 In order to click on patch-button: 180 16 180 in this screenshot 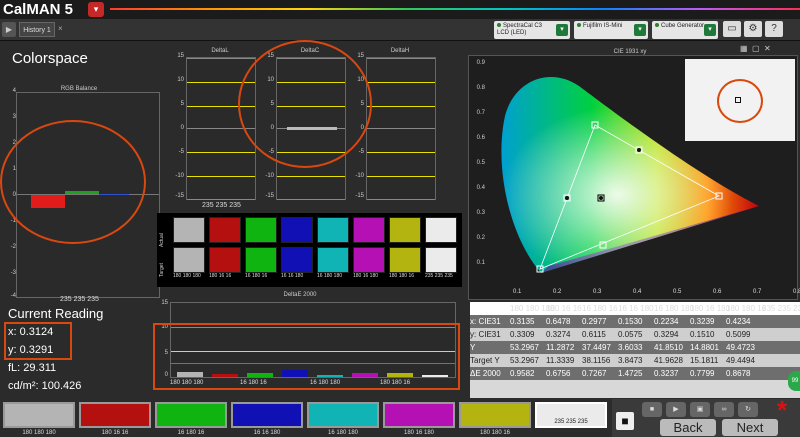, I will do `click(419, 419)`.